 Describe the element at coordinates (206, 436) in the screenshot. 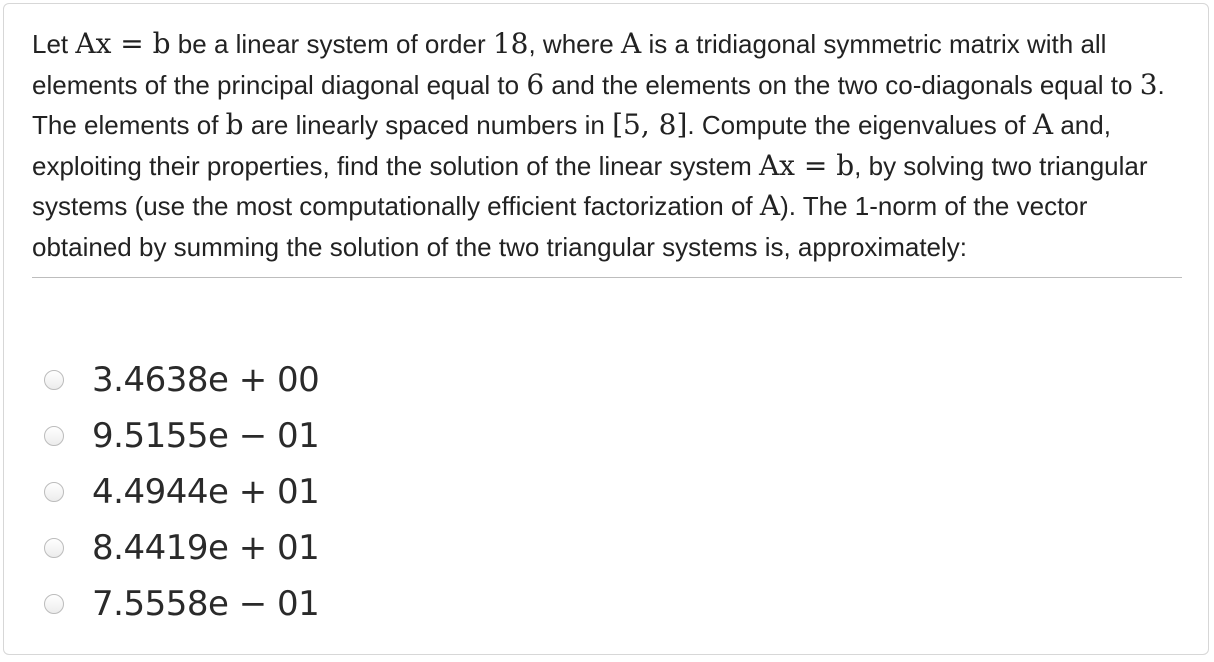

I see `answer-label: 9.5155e − 01` at that location.